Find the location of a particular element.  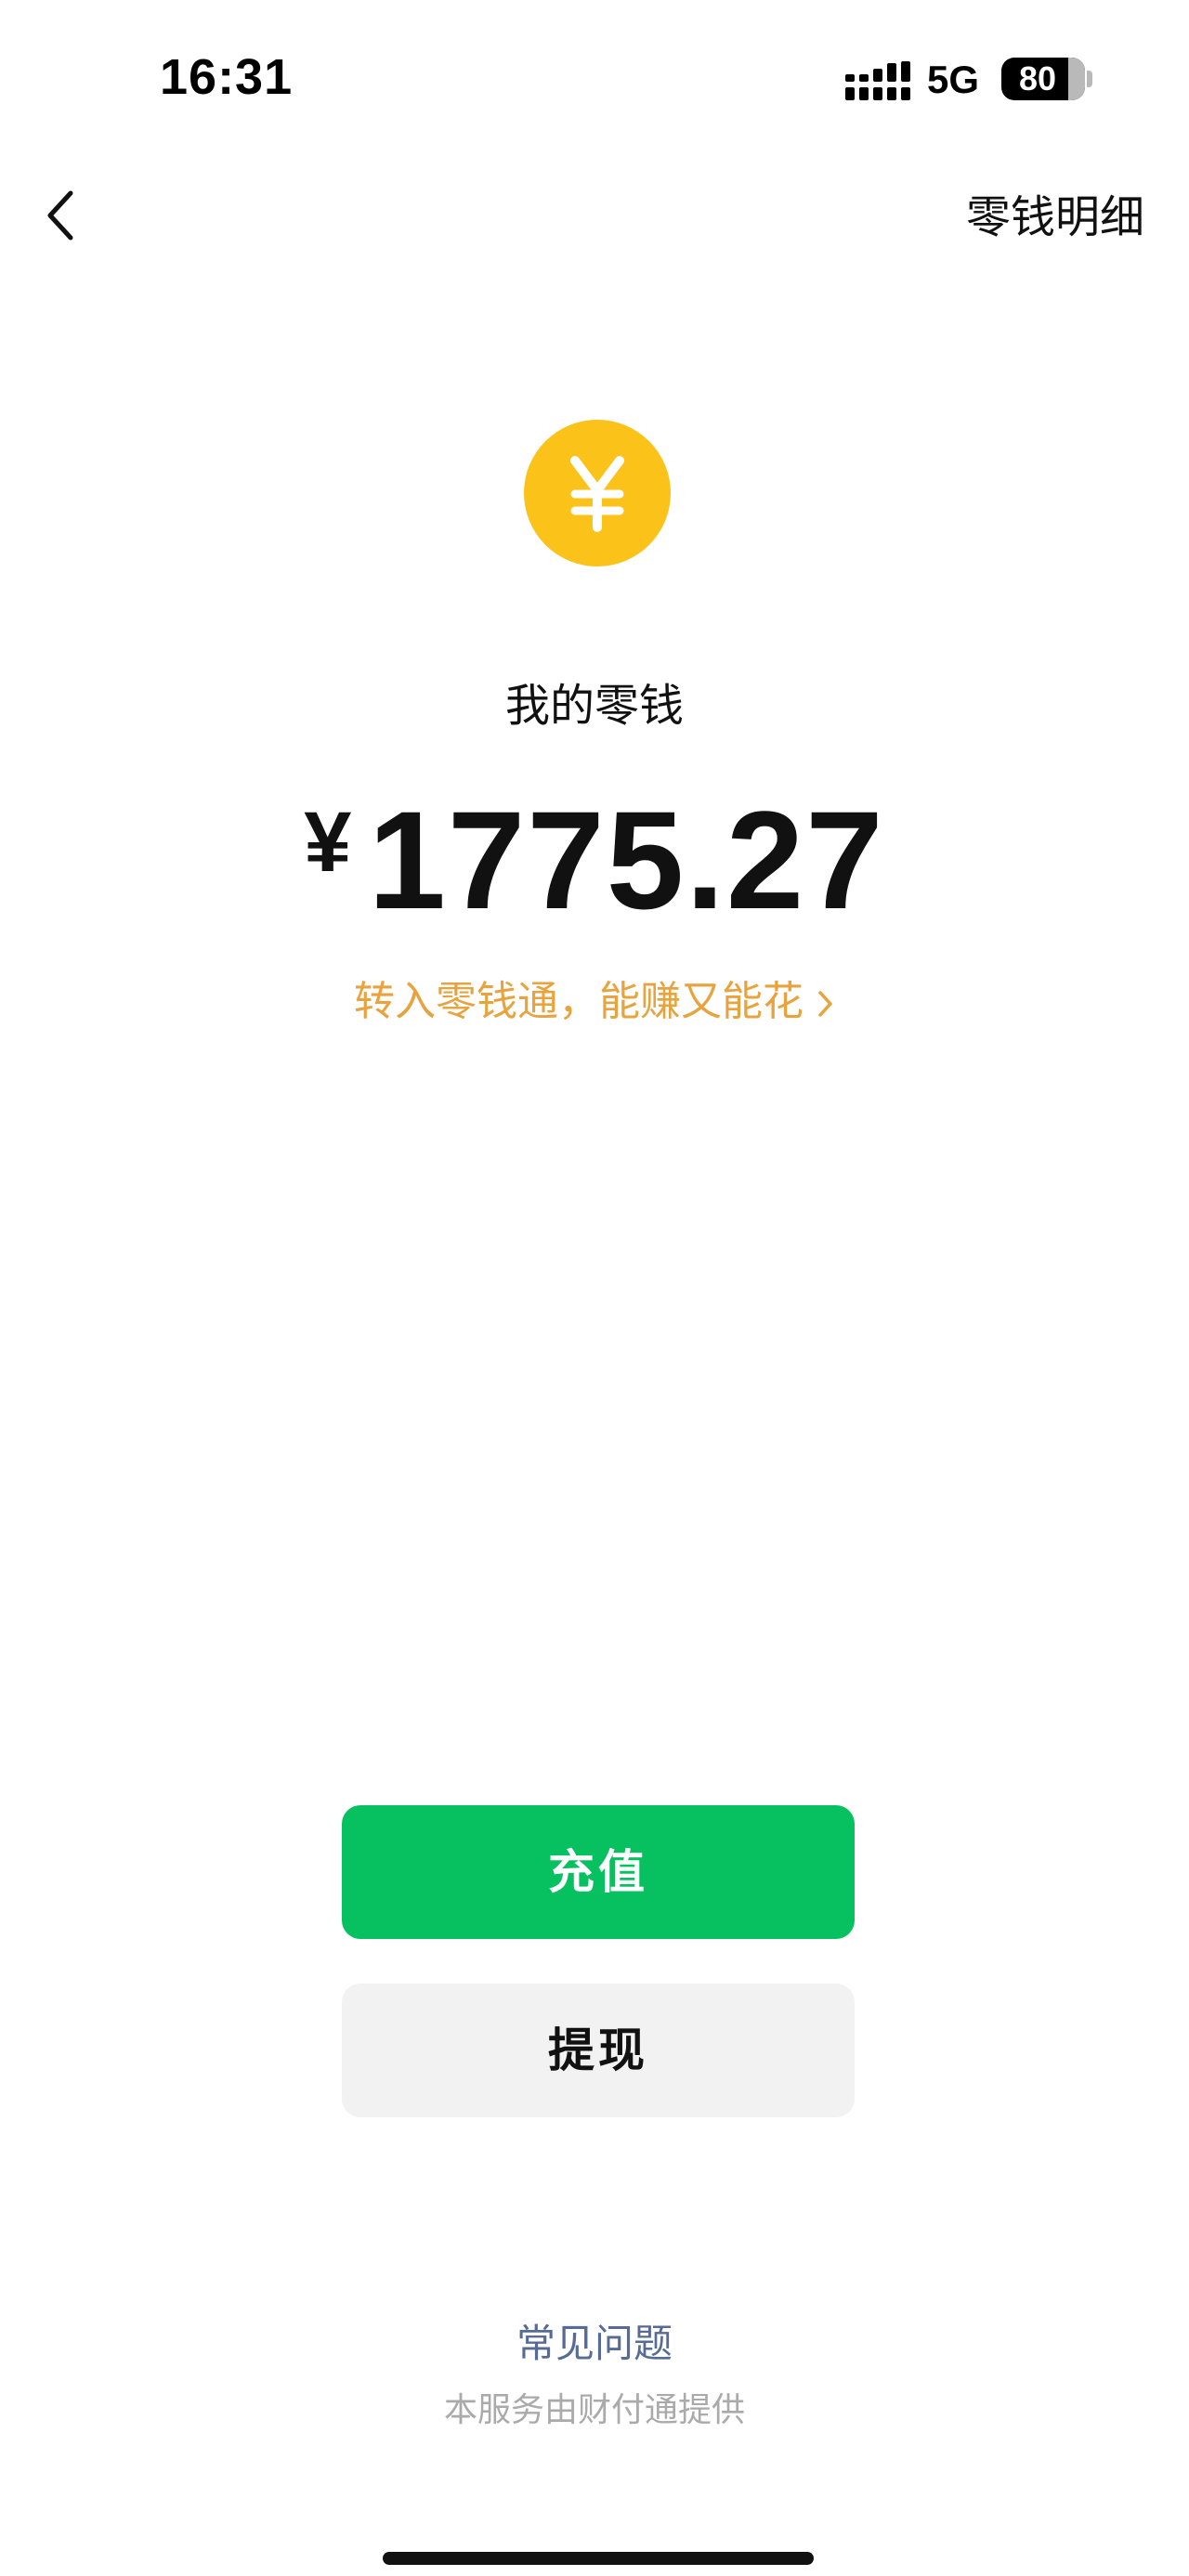

chevron-right-icon is located at coordinates (825, 1004).